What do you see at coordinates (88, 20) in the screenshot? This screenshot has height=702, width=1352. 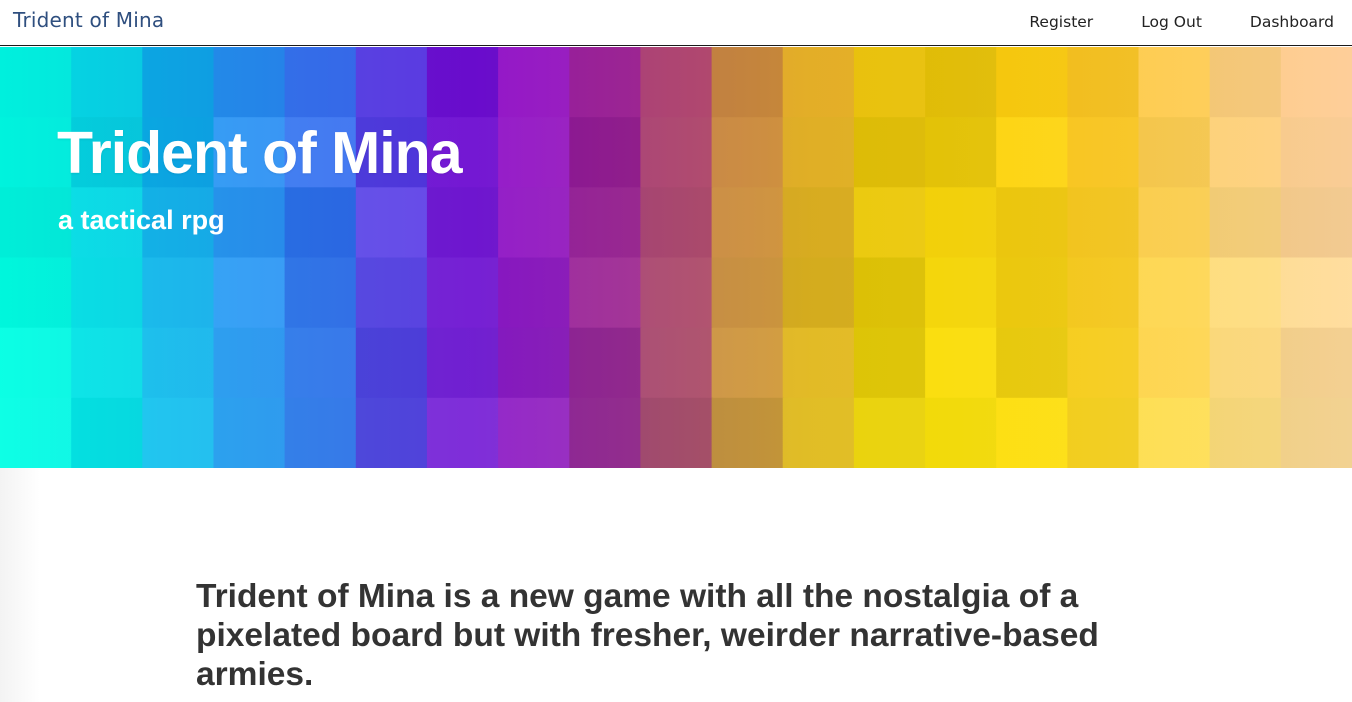 I see `brand-link: Trident of Mina` at bounding box center [88, 20].